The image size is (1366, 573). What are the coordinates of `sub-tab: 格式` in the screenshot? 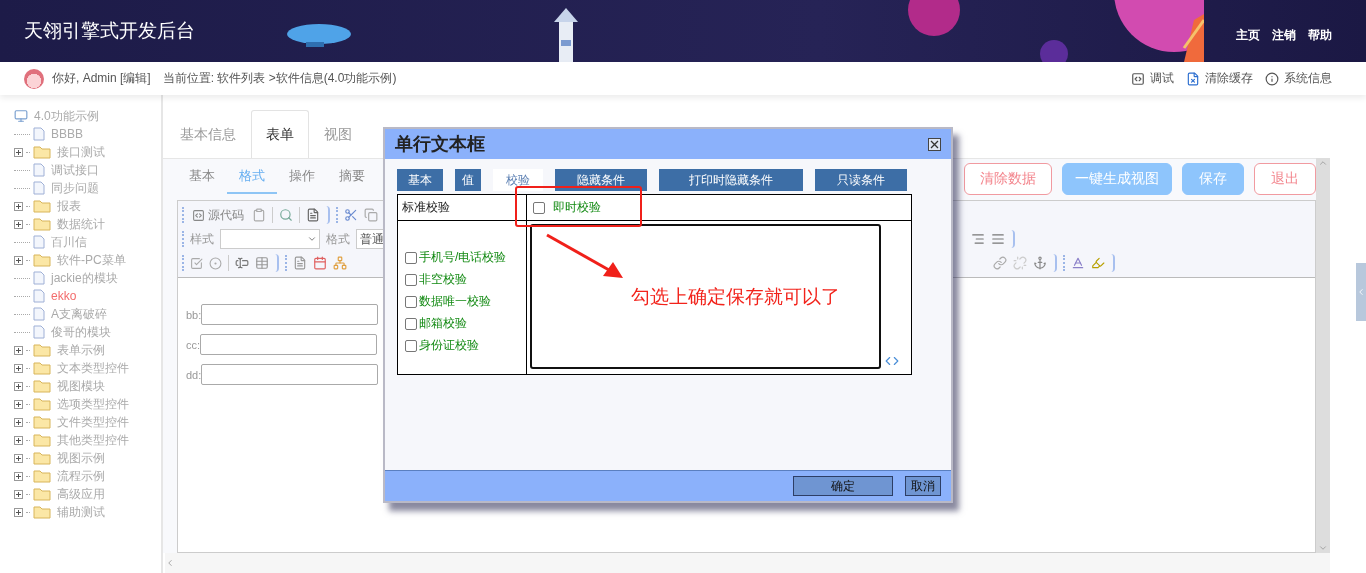 It's located at (252, 177).